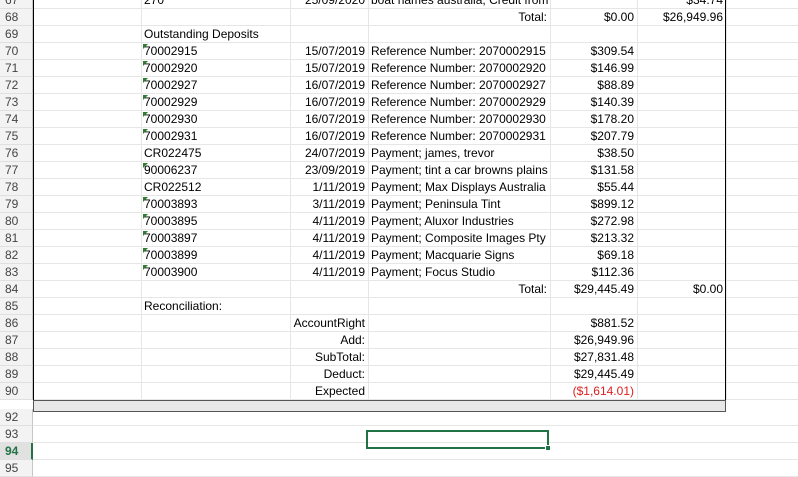 The width and height of the screenshot is (798, 477). I want to click on row-header-90: 90, so click(16, 391).